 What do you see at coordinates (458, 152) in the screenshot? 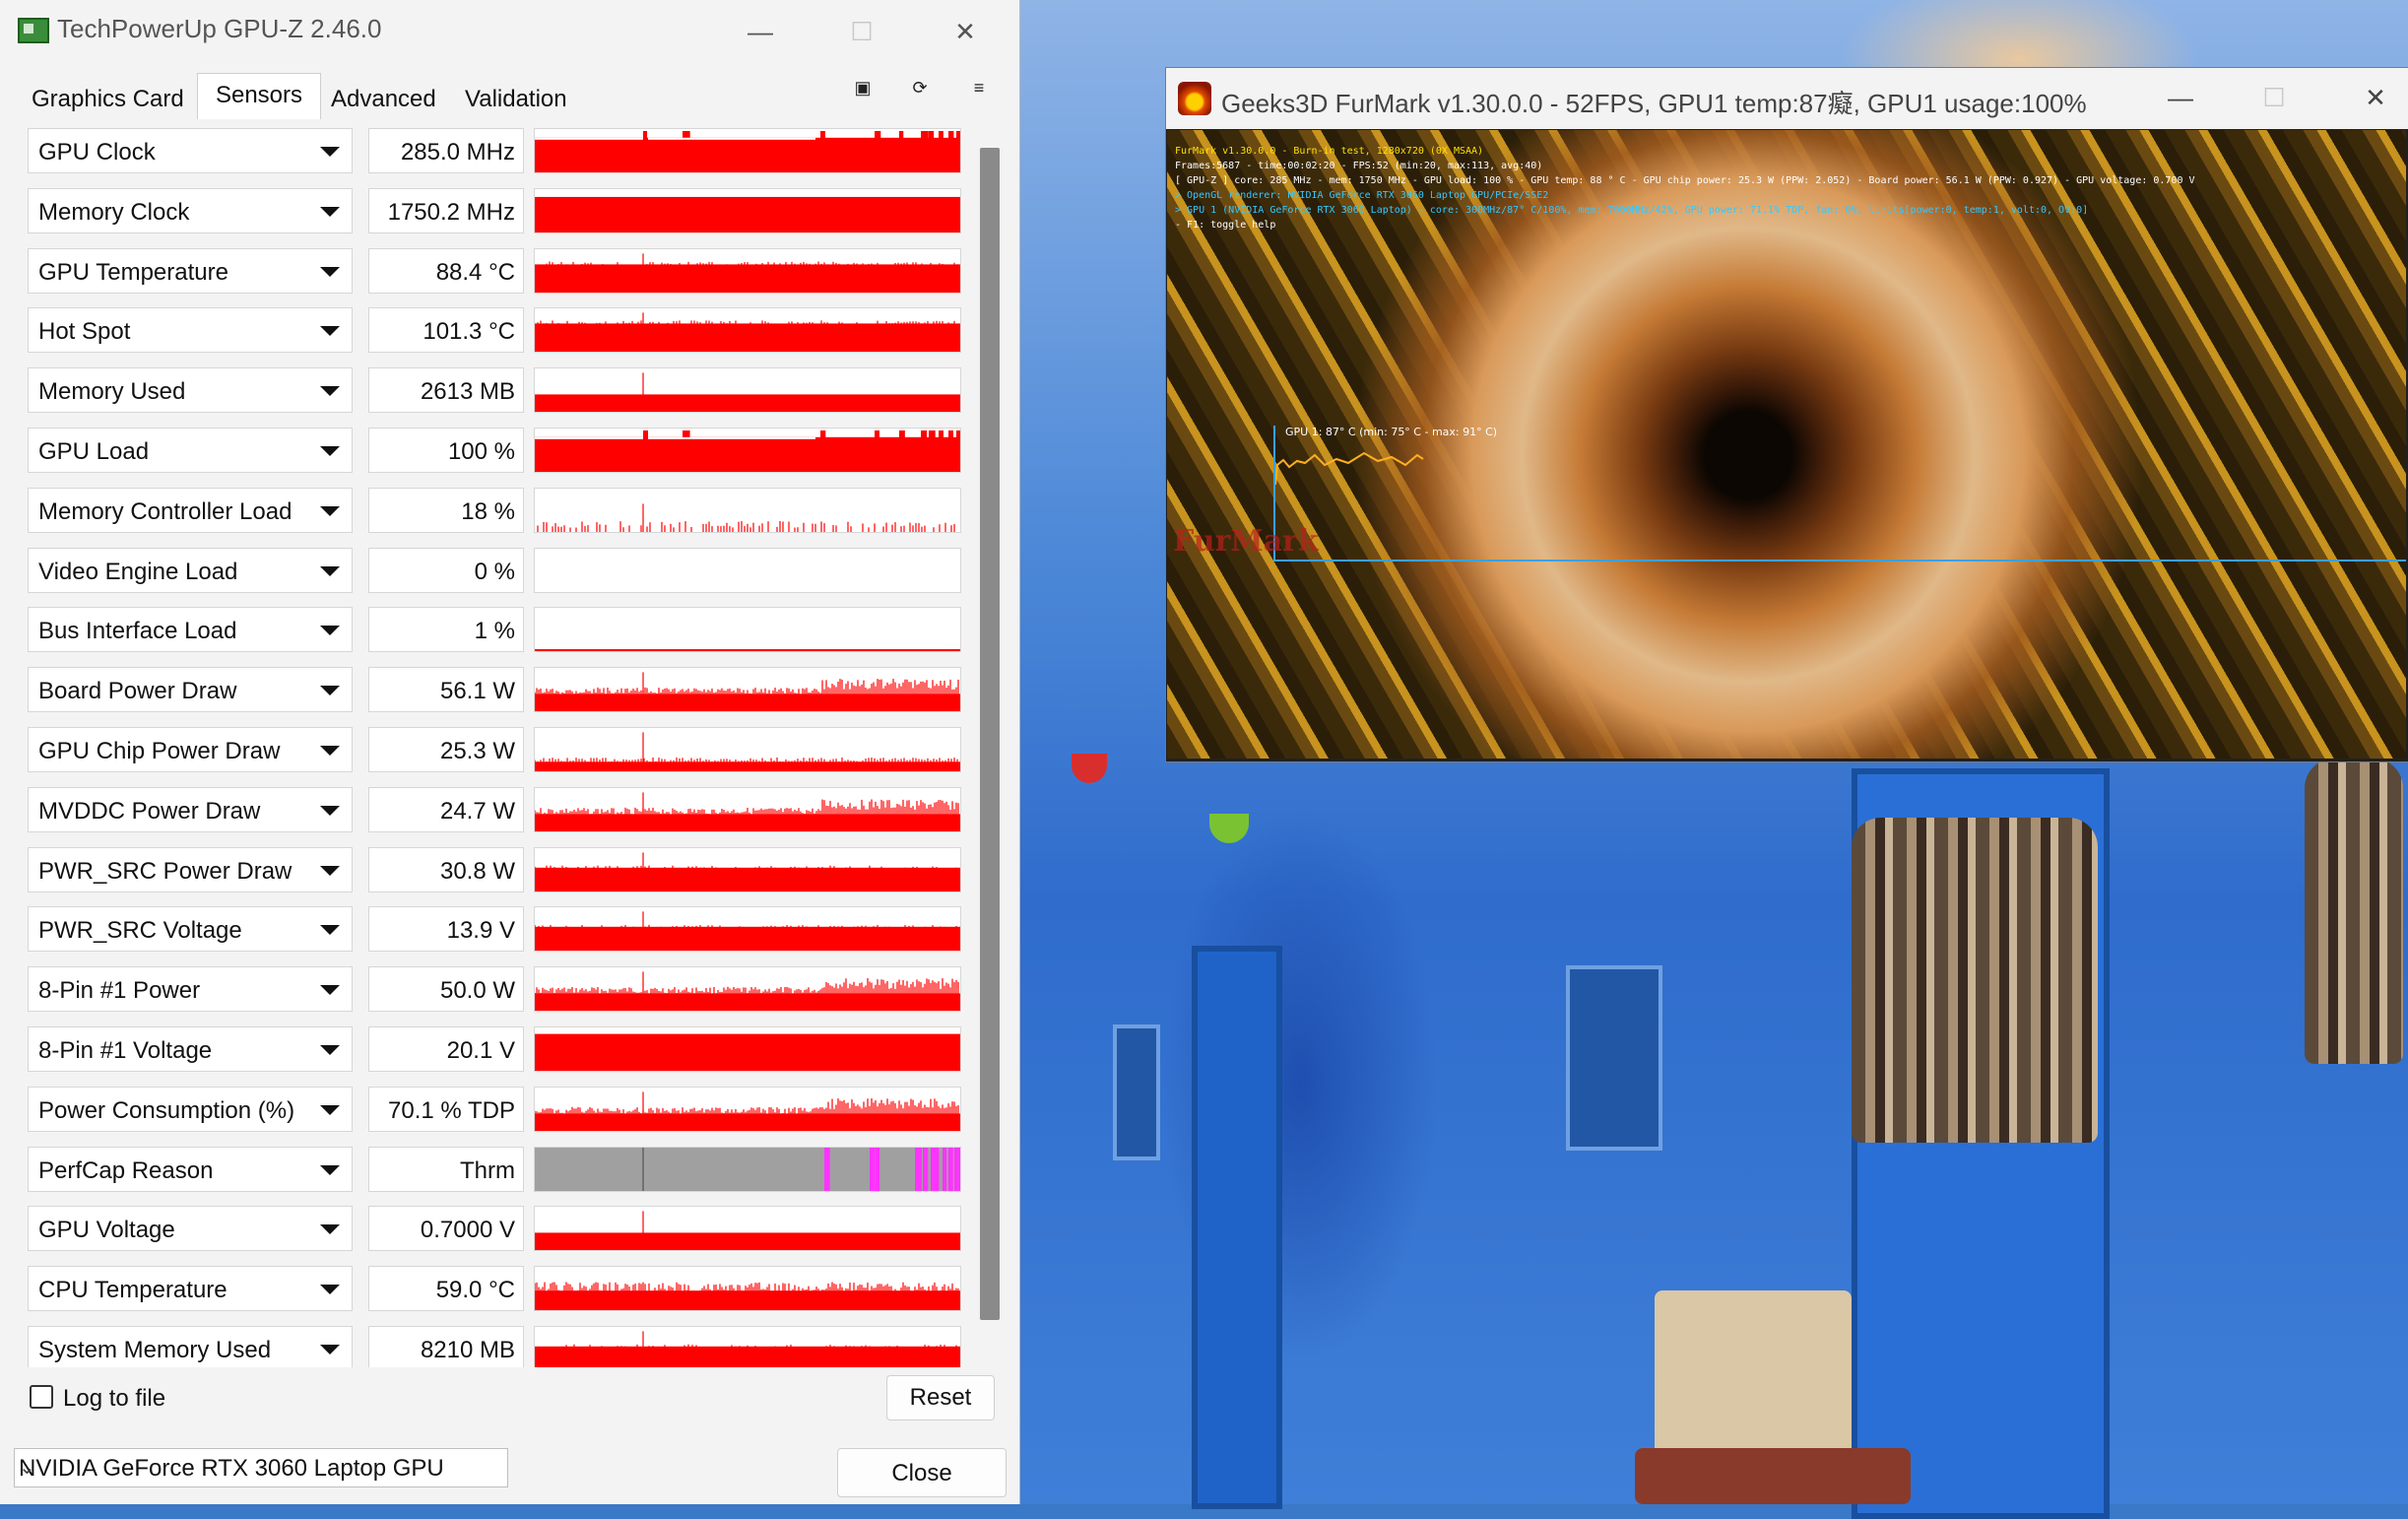
I see `sensor-value: 285.0 MHz` at bounding box center [458, 152].